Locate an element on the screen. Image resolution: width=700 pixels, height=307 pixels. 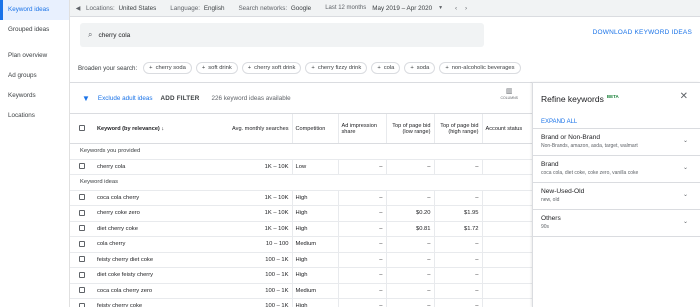
refine-item-new-used-old: New-Used-Old new, old ⌄ is located at coordinates (616, 196).